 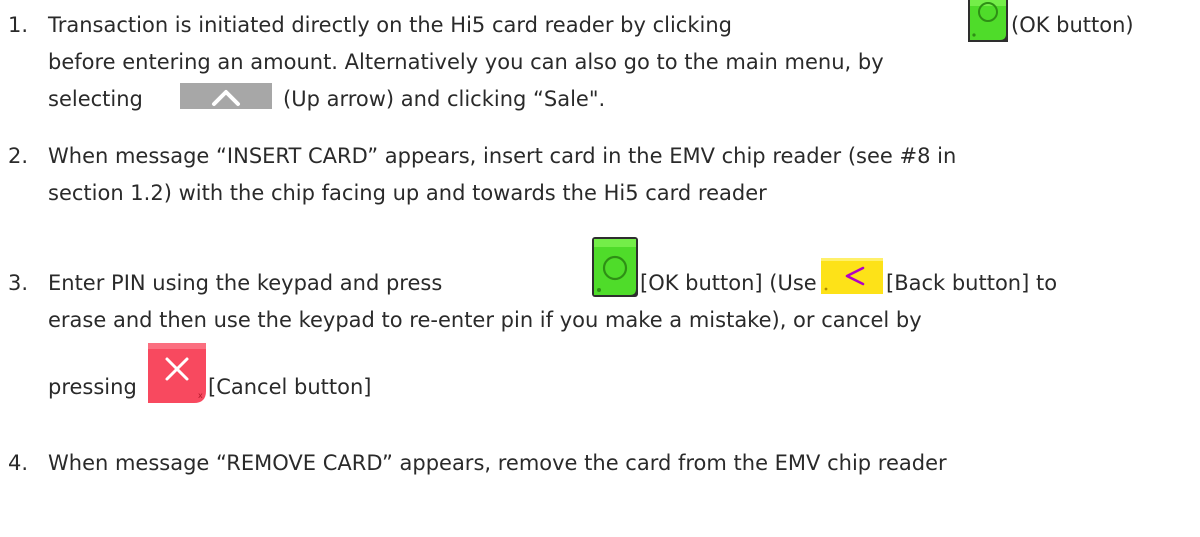 What do you see at coordinates (972, 283) in the screenshot?
I see `step-text: [Back button] to` at bounding box center [972, 283].